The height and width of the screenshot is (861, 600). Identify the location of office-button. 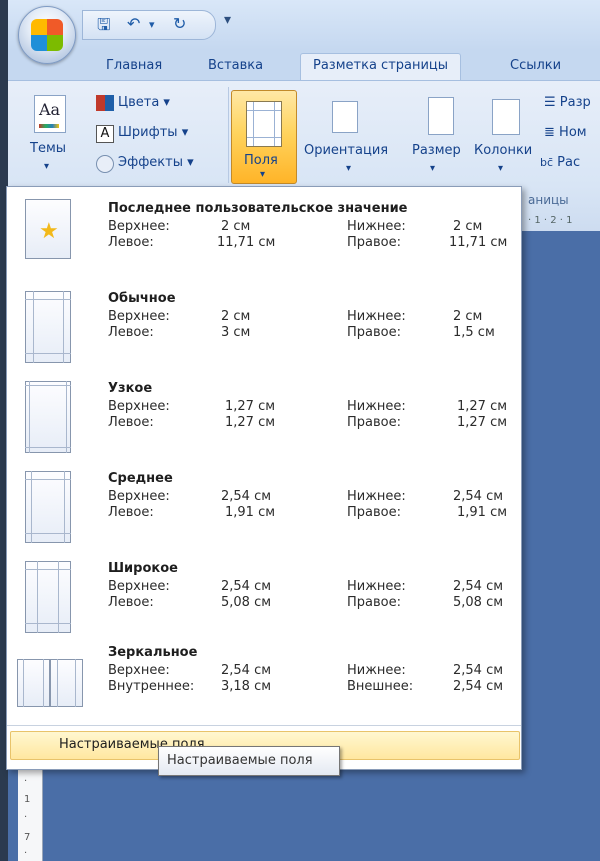
(47, 35).